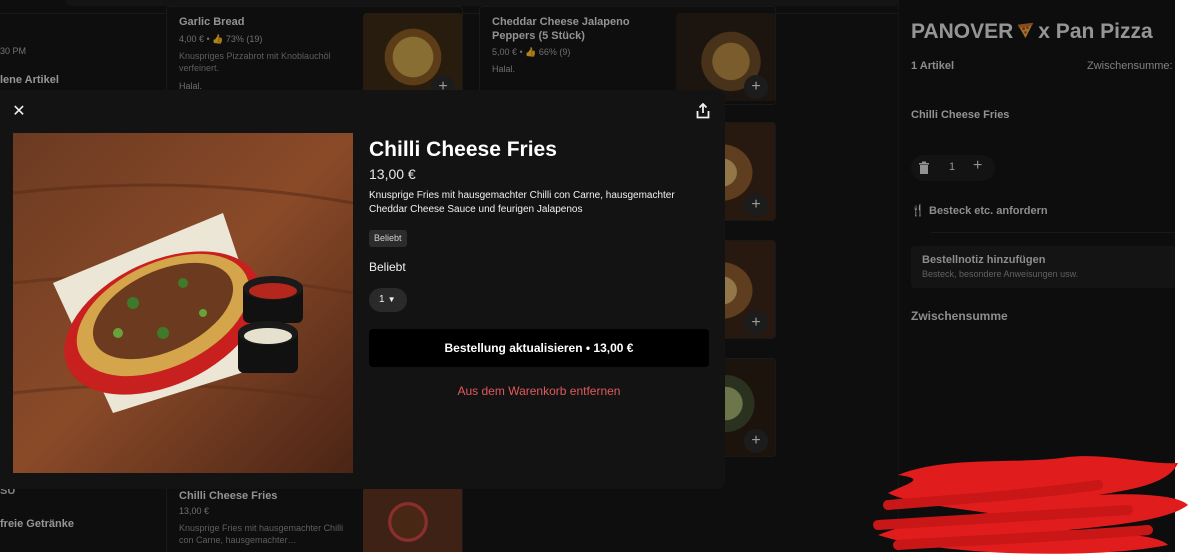 This screenshot has height=560, width=1200. I want to click on quantity-value: 1, so click(382, 299).